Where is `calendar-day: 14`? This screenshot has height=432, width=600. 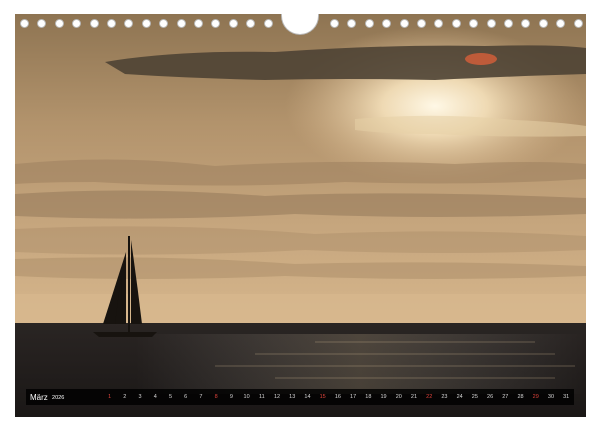 calendar-day: 14 is located at coordinates (307, 397).